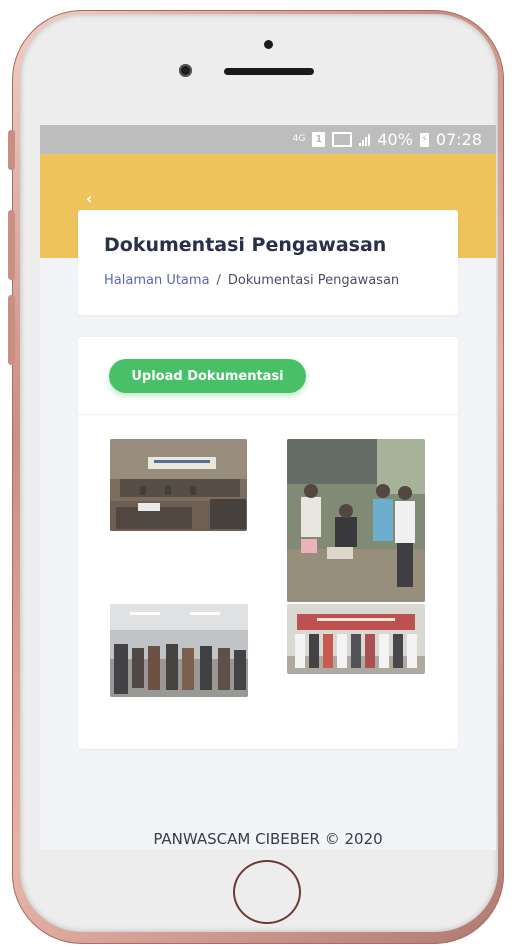  I want to click on home-button, so click(267, 892).